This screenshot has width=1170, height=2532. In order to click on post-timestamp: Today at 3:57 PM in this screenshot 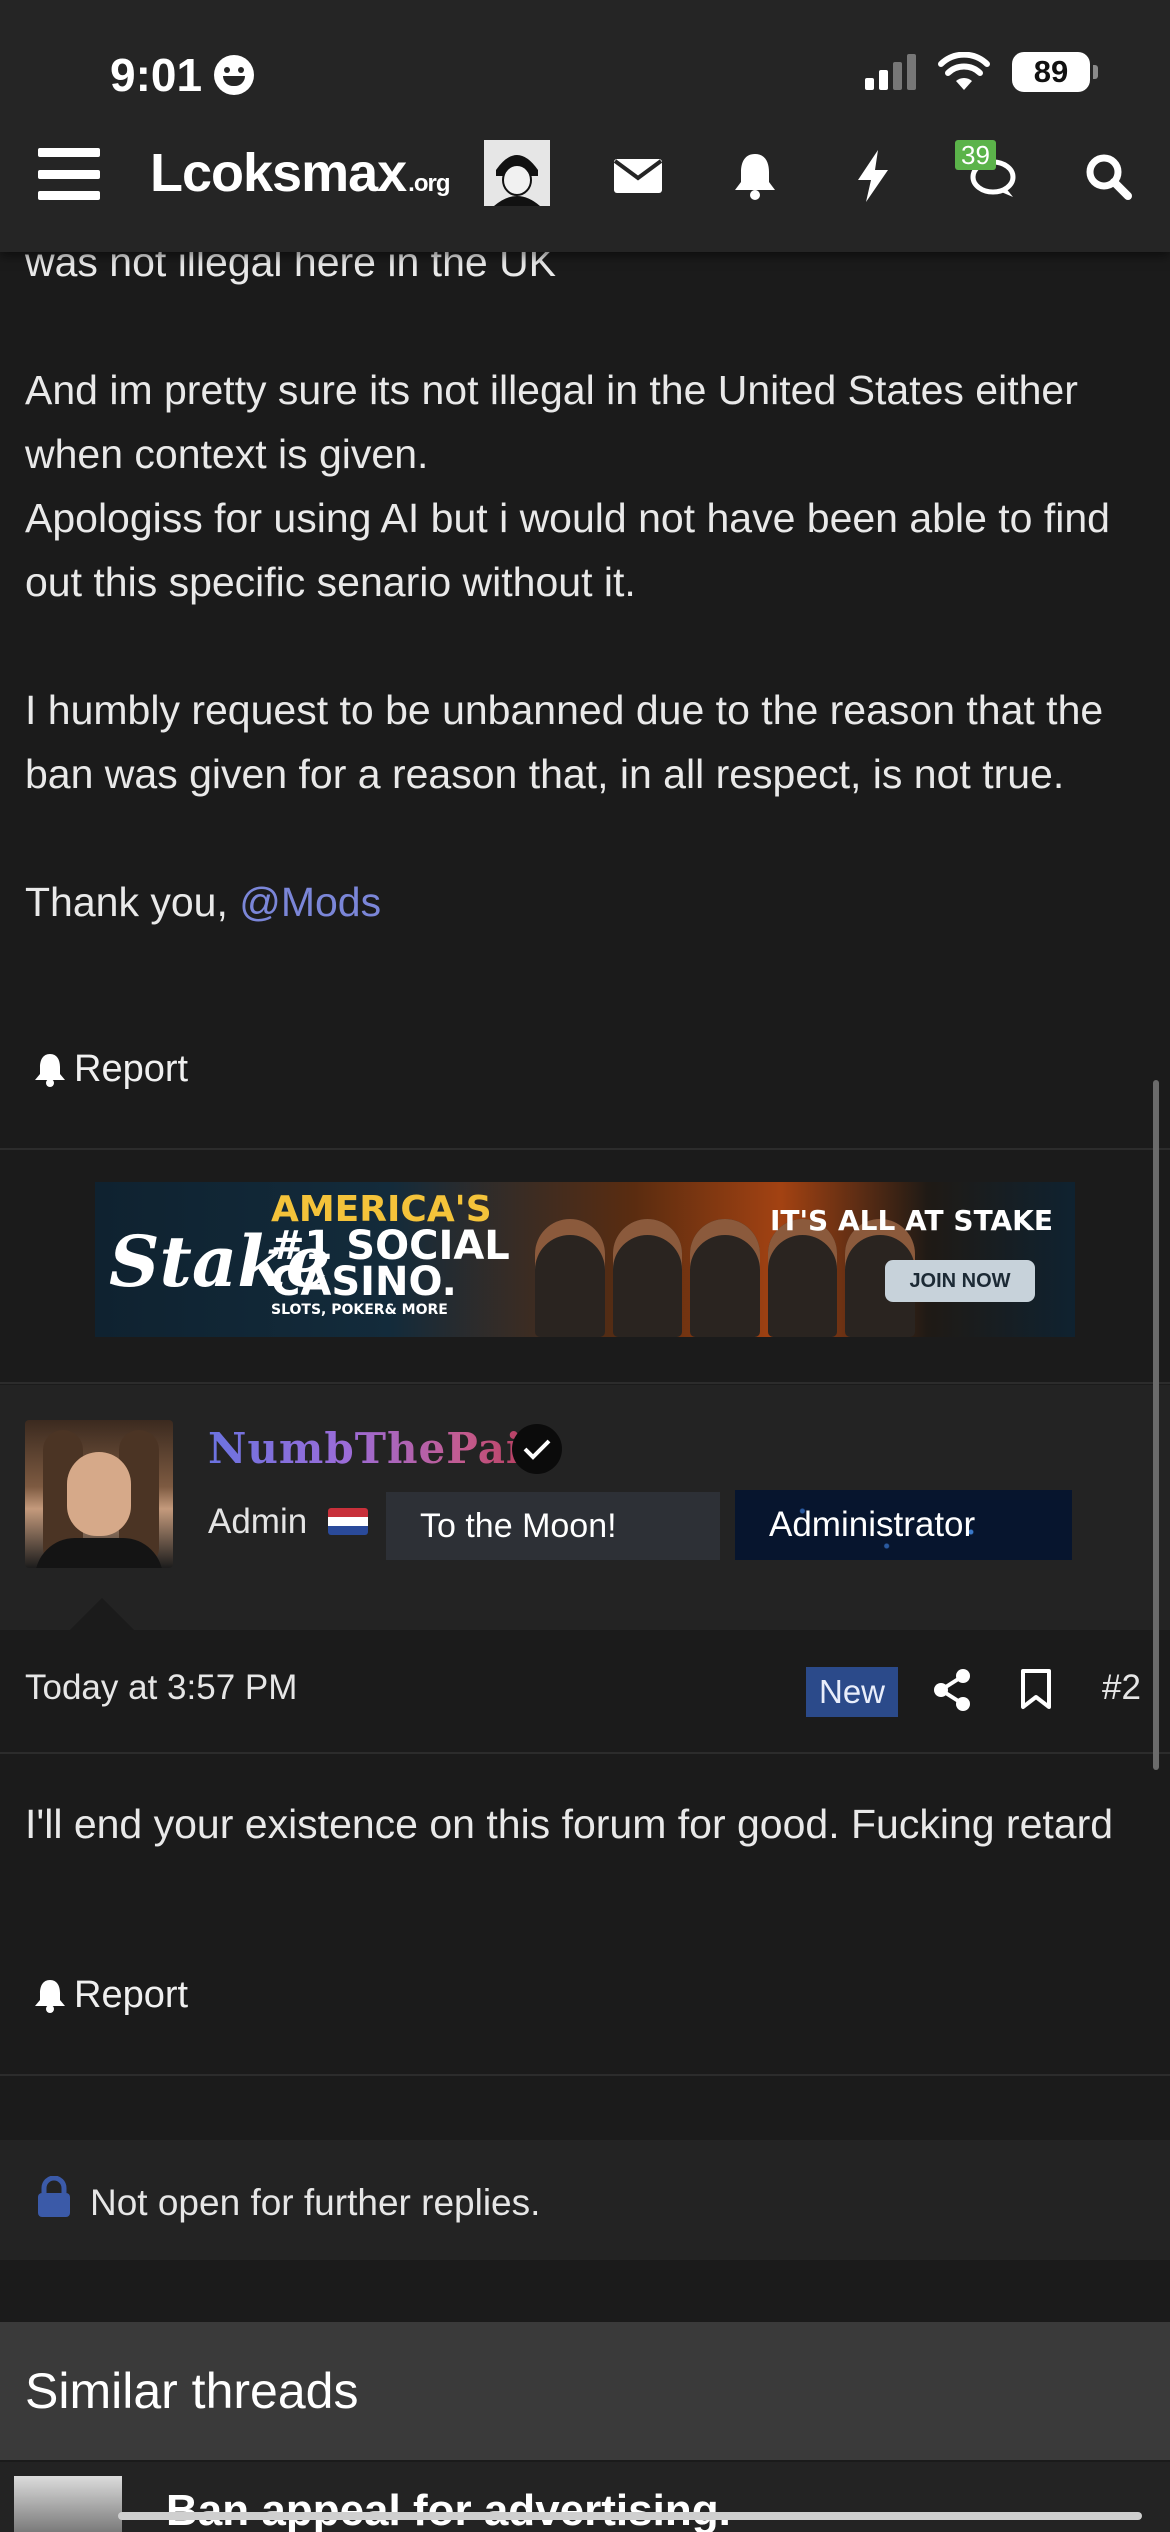, I will do `click(161, 1688)`.